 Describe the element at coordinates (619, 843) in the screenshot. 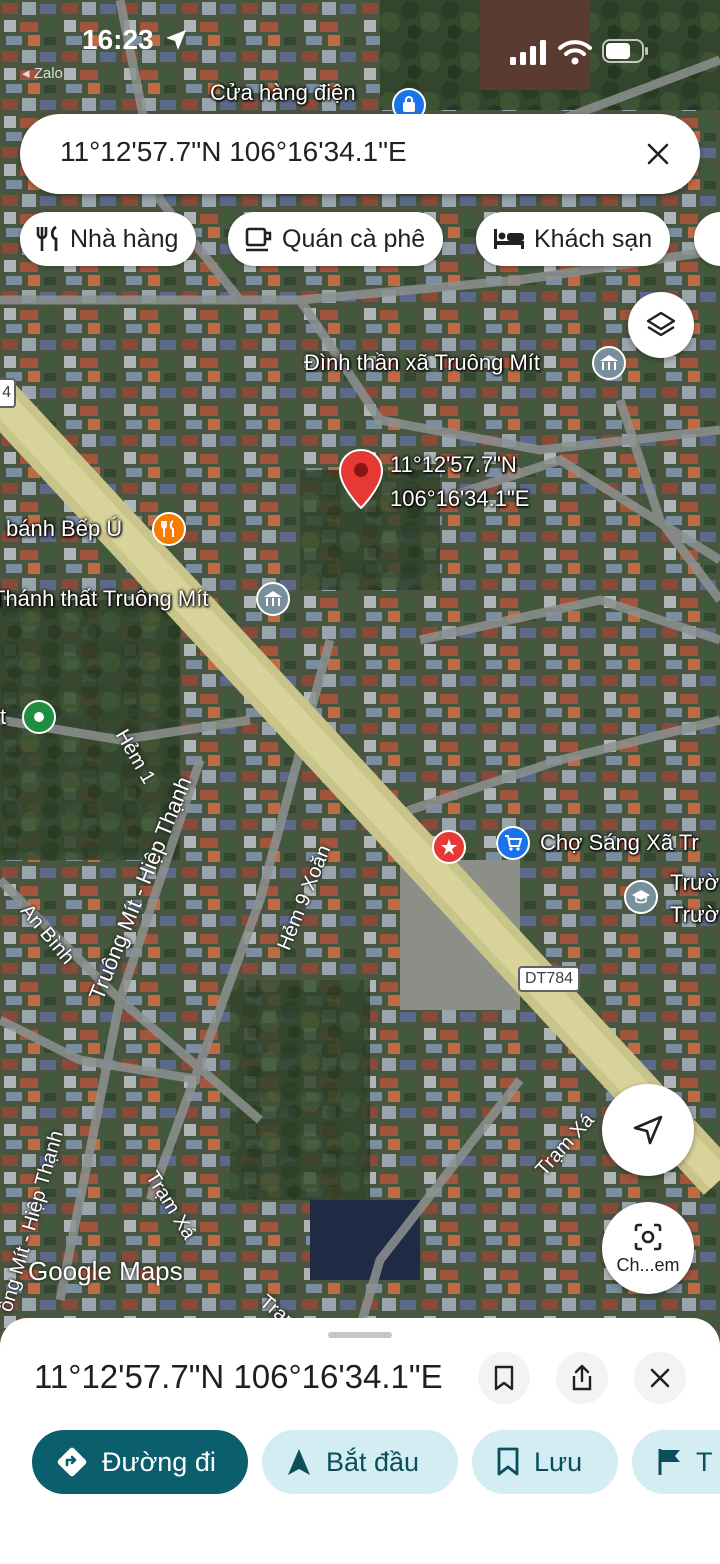

I see `place-label-cho-sang: Chợ Sáng Xã Tr` at that location.